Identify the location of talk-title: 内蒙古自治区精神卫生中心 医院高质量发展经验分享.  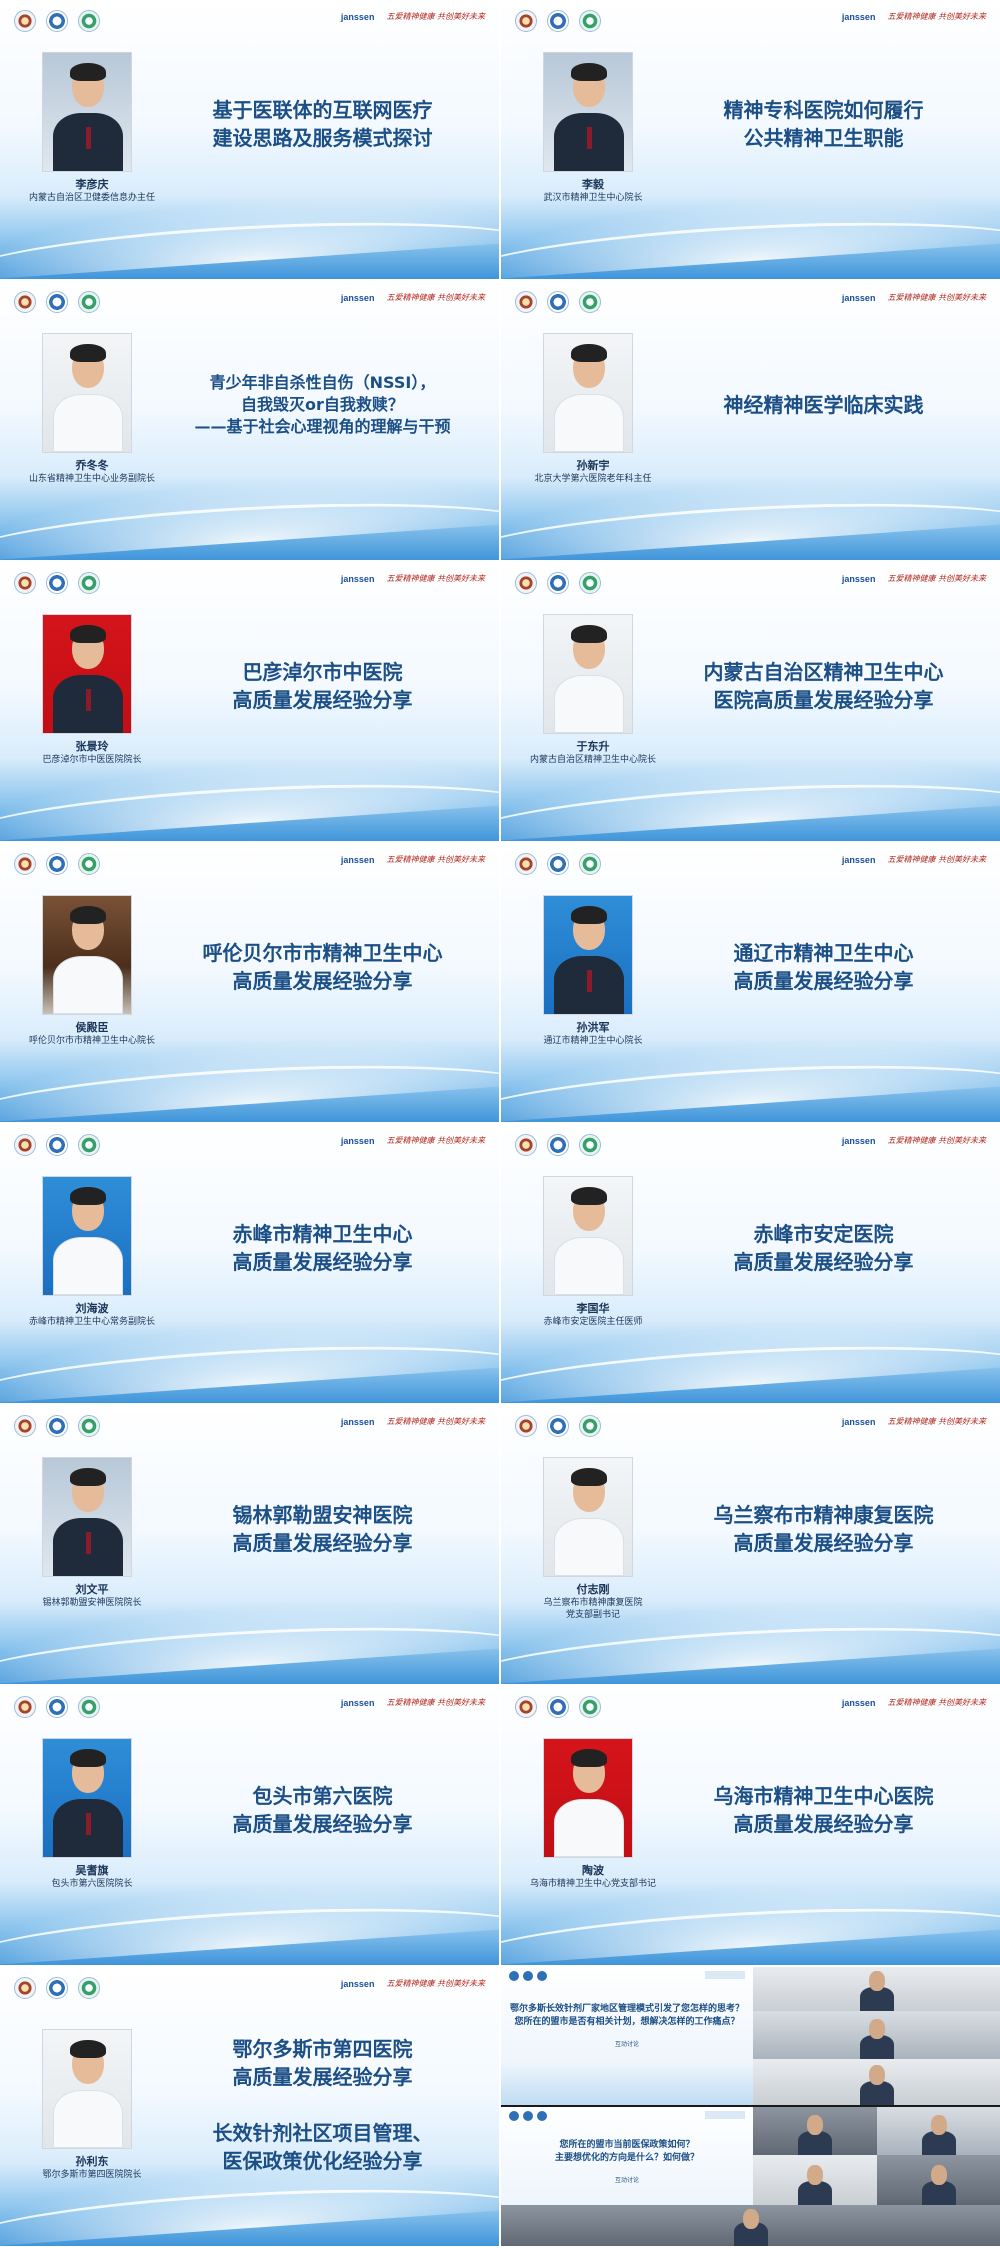
(823, 686).